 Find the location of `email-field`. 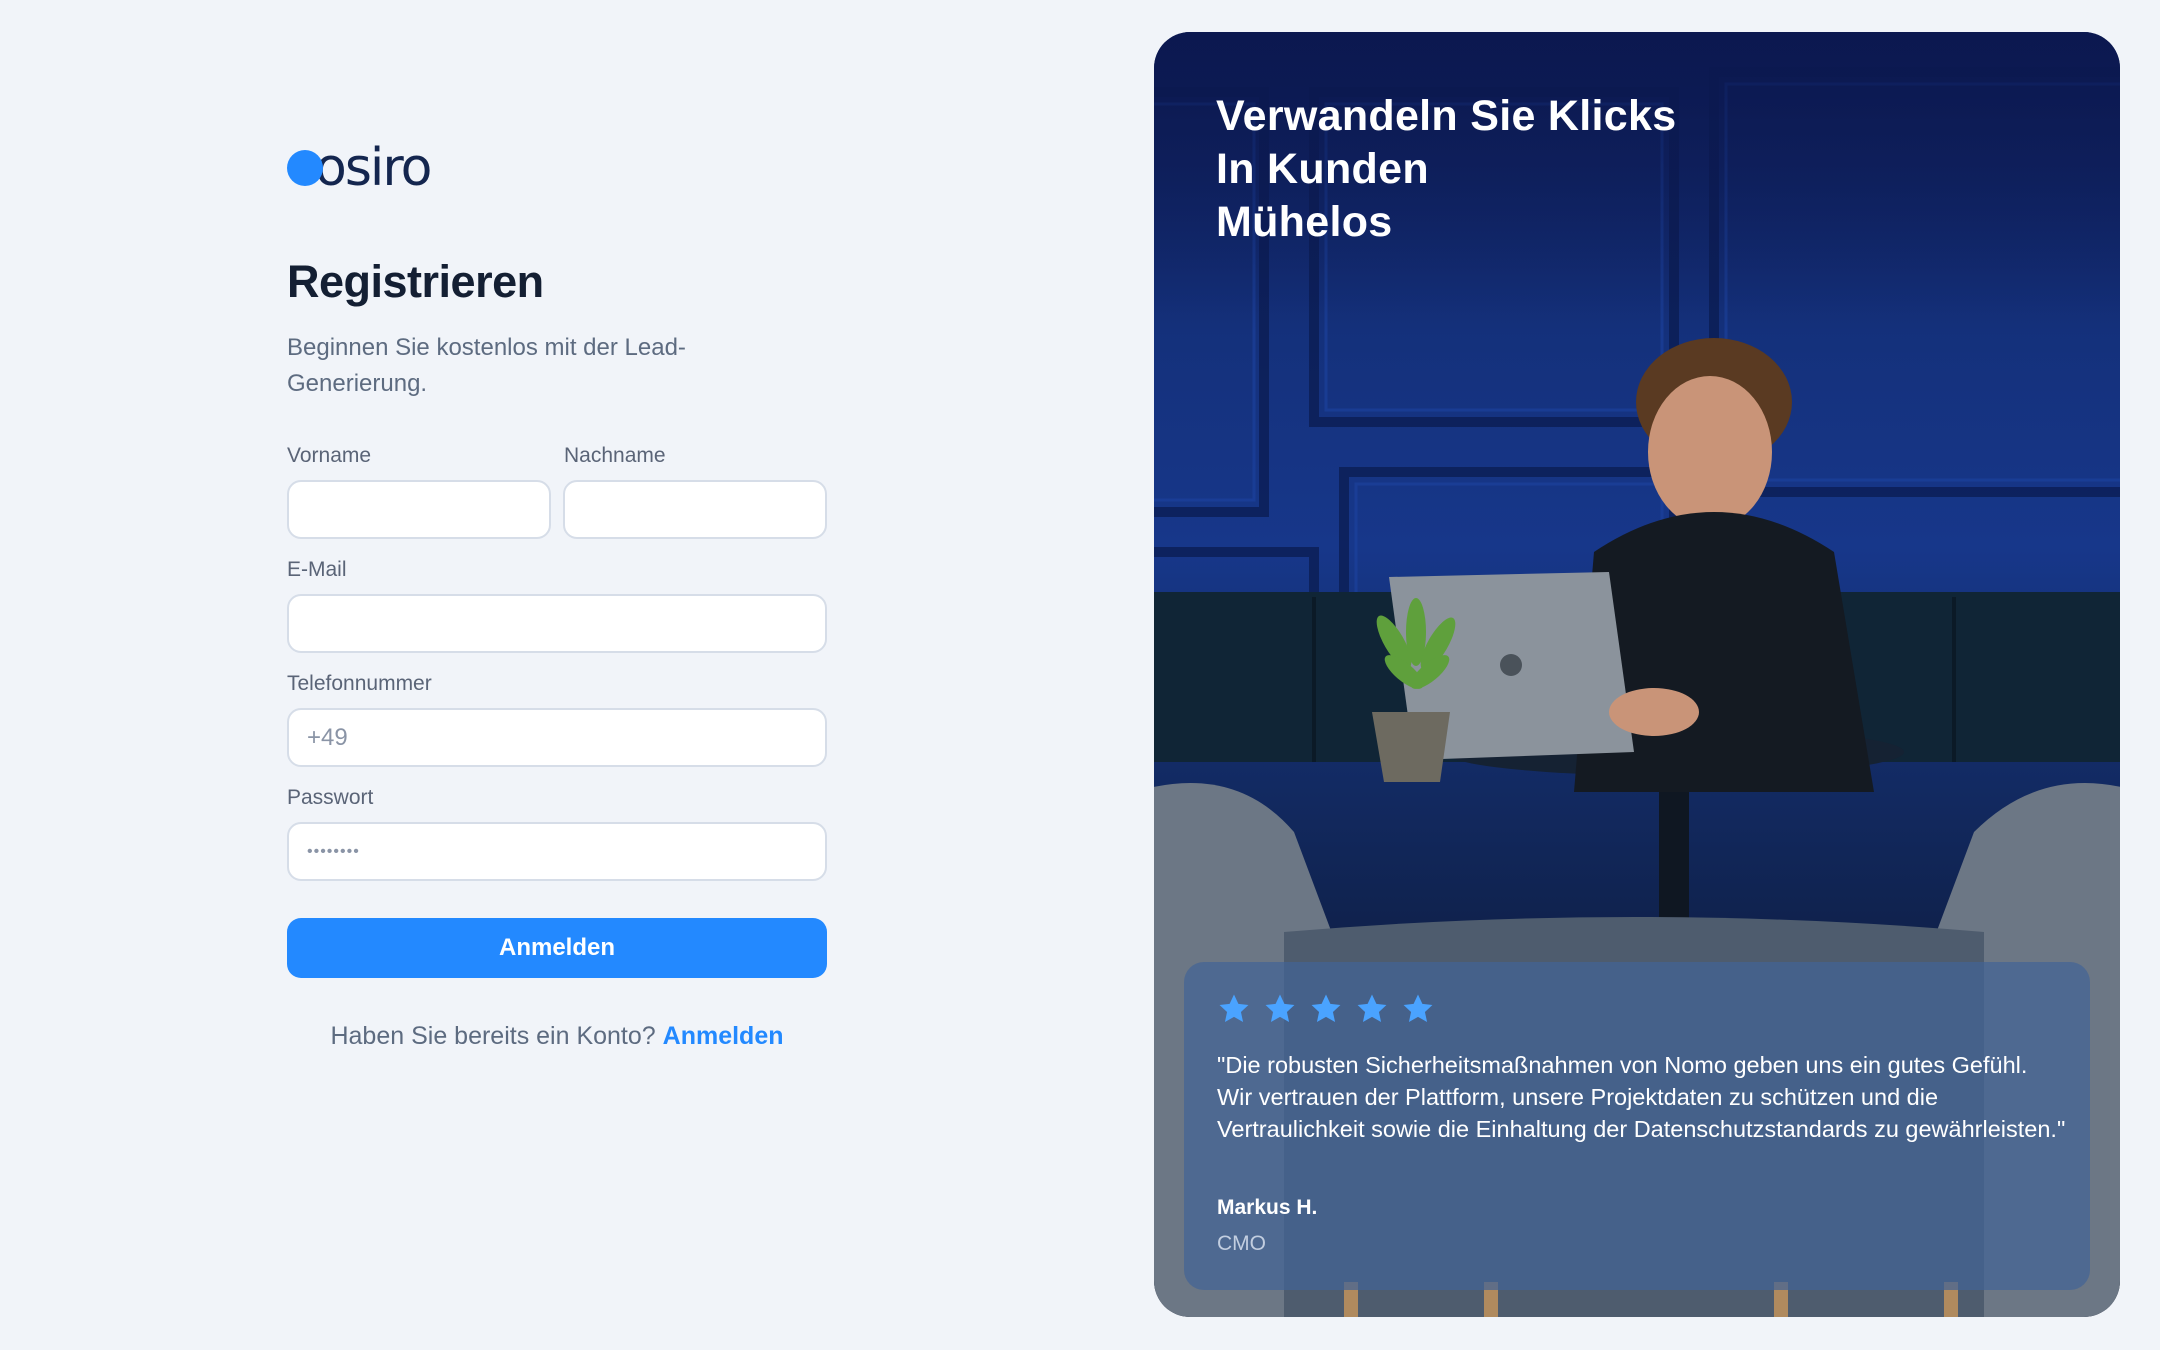

email-field is located at coordinates (557, 623).